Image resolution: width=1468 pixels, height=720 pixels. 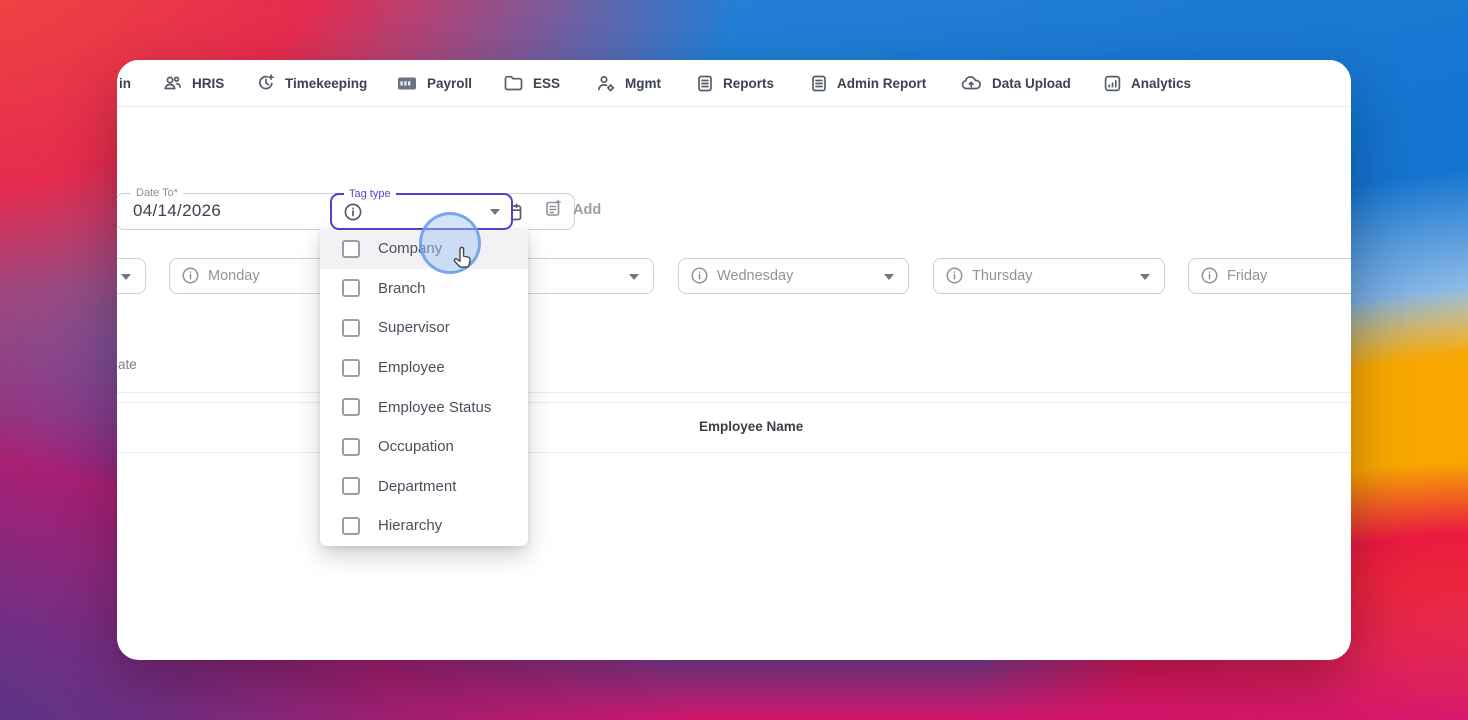 What do you see at coordinates (1049, 276) in the screenshot?
I see `day-select-thursday: Thursday` at bounding box center [1049, 276].